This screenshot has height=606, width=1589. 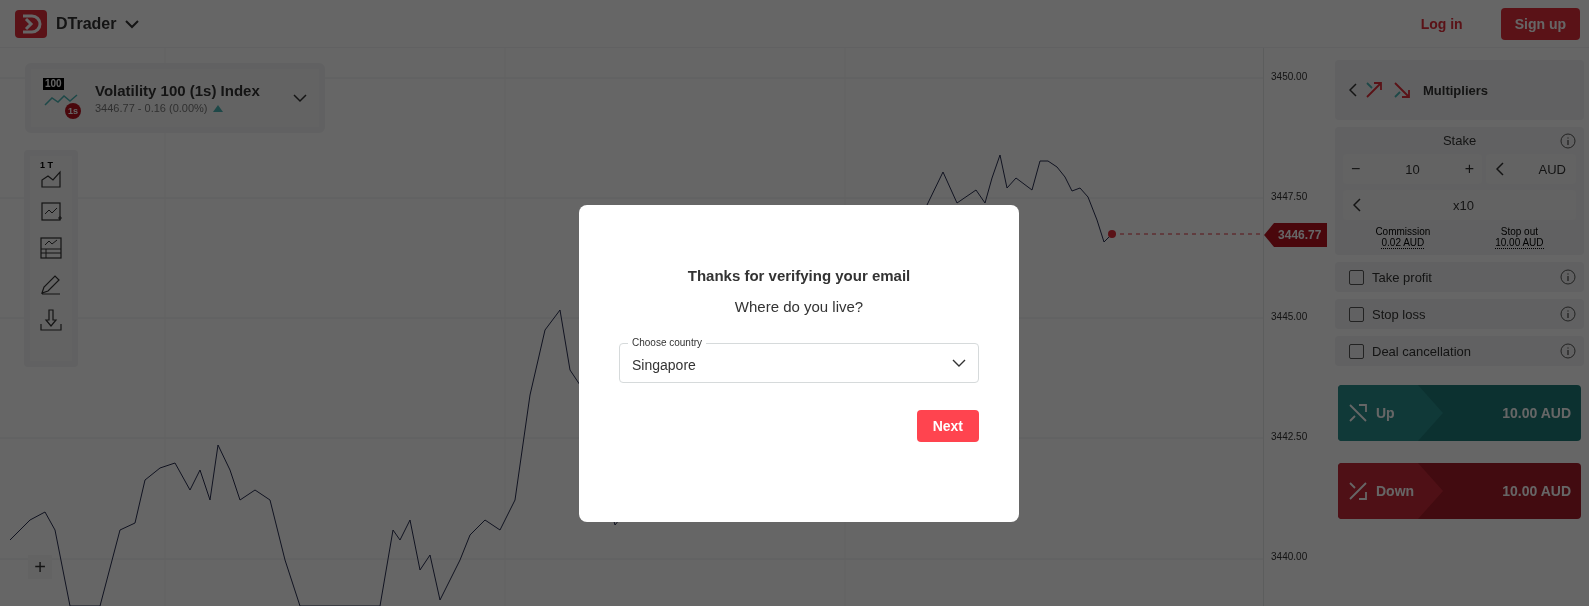 I want to click on login-link: Log in, so click(x=1441, y=23).